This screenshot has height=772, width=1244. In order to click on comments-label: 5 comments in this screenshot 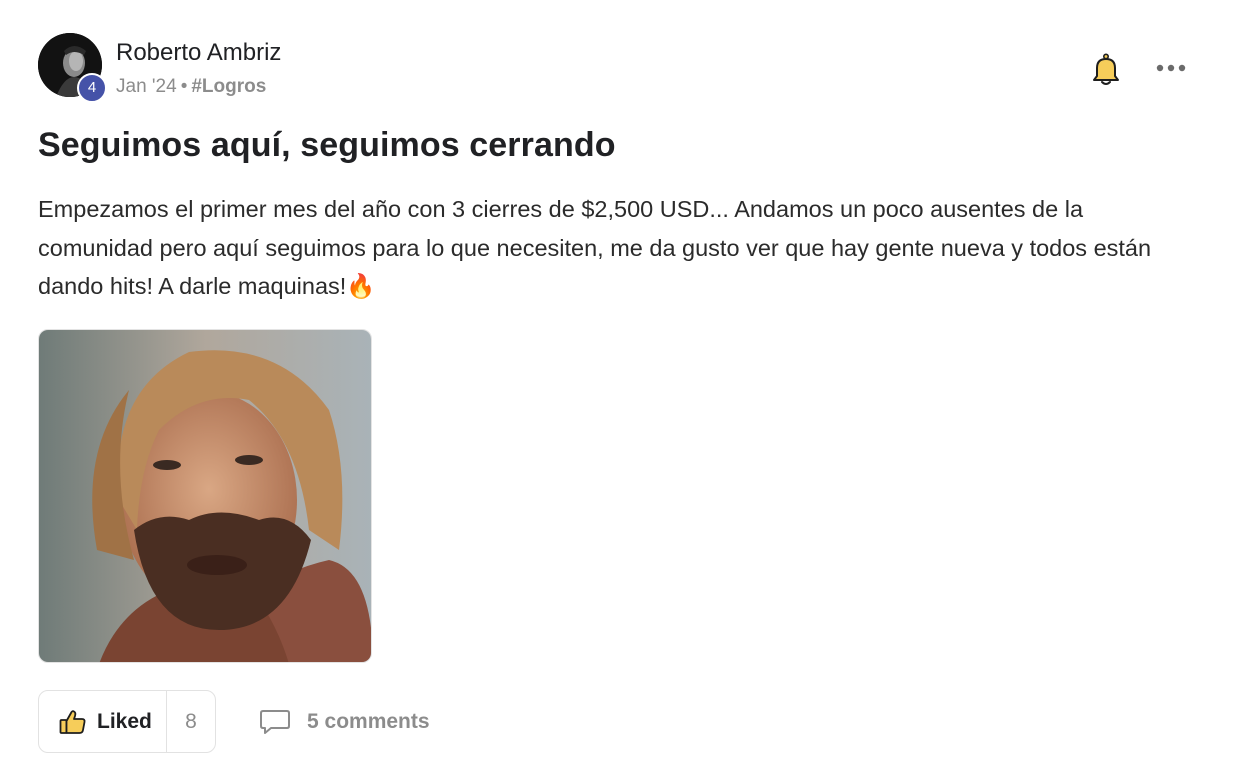, I will do `click(368, 721)`.